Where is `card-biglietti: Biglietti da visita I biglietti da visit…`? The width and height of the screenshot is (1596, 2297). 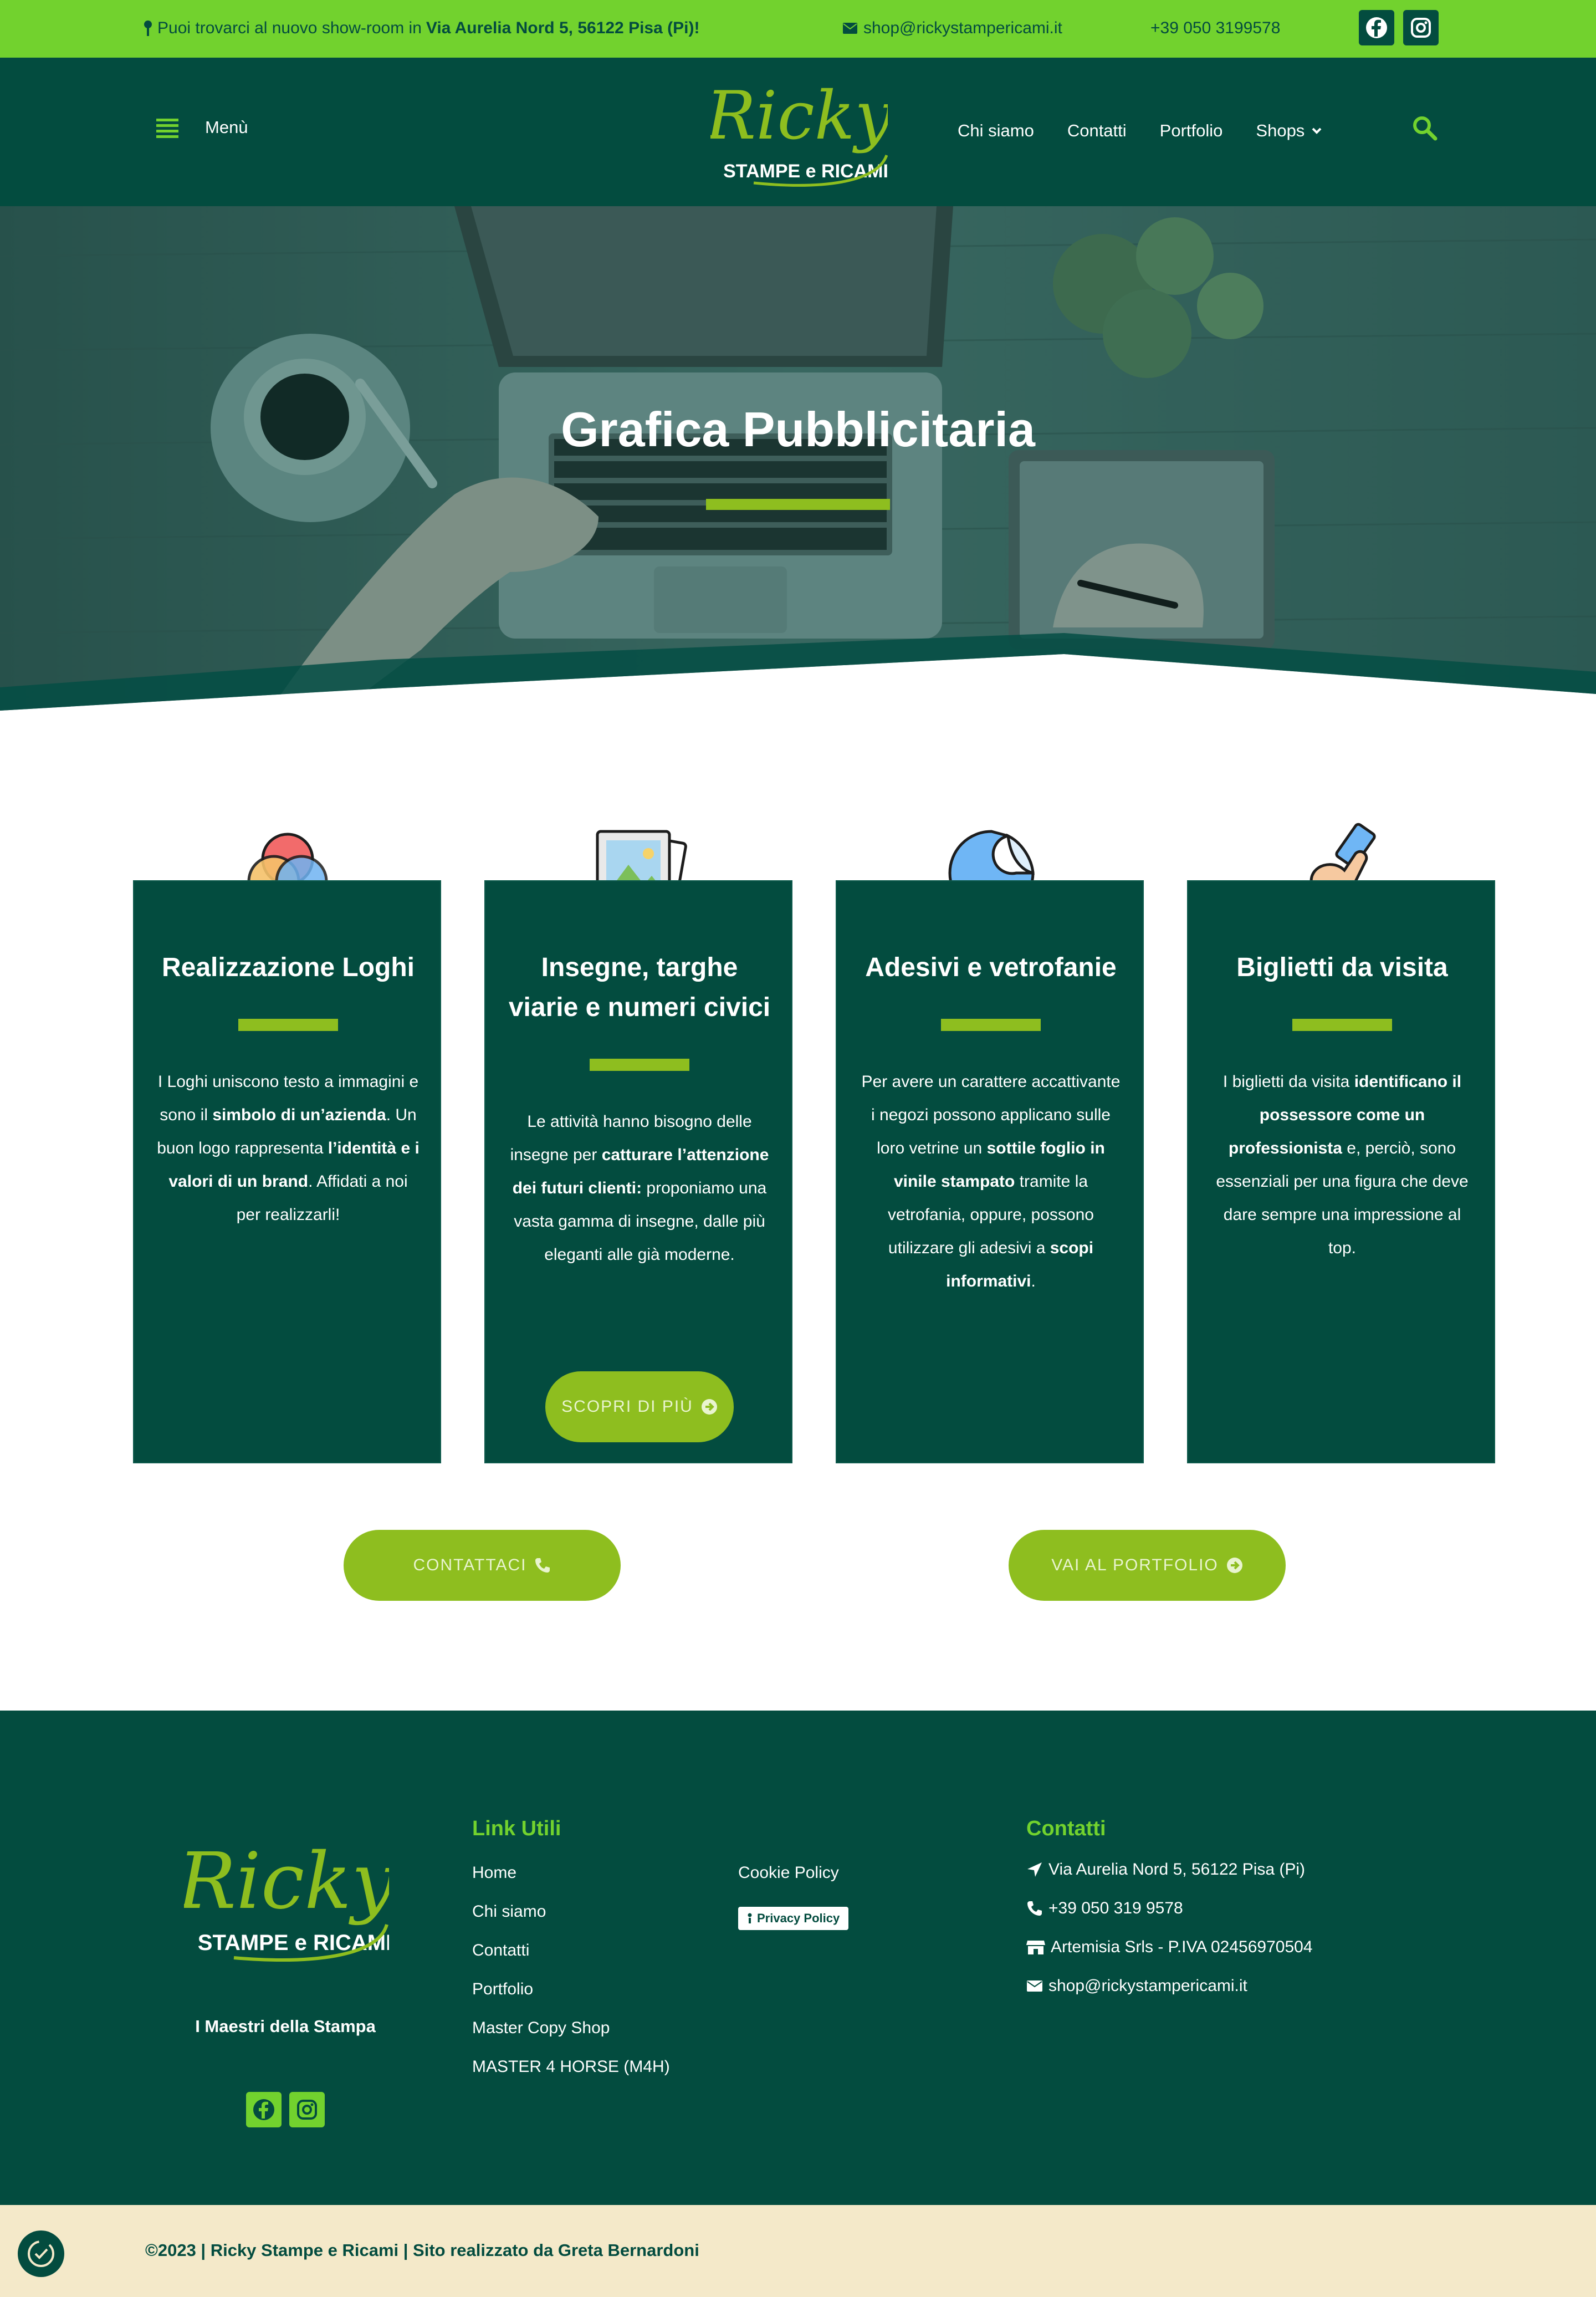
card-biglietti: Biglietti da visita I biglietti da visit… is located at coordinates (1341, 1172).